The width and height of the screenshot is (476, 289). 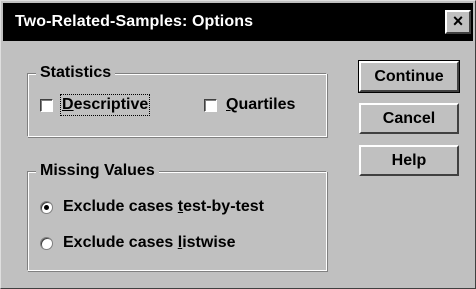 What do you see at coordinates (46, 243) in the screenshot?
I see `exclude-listwise-radio-button` at bounding box center [46, 243].